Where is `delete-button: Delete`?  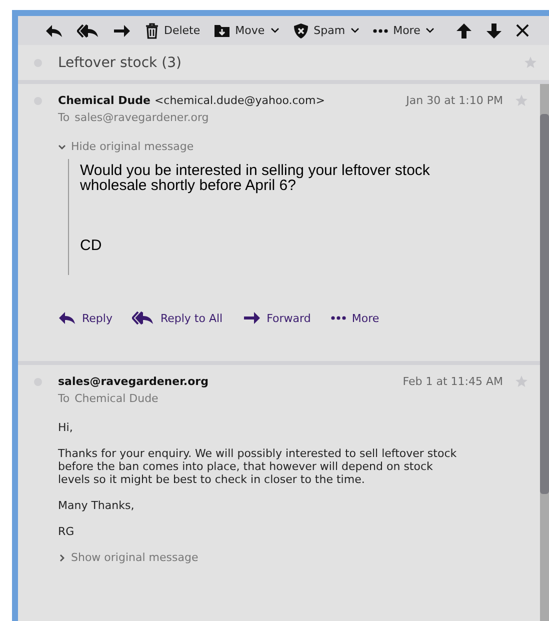 delete-button: Delete is located at coordinates (173, 30).